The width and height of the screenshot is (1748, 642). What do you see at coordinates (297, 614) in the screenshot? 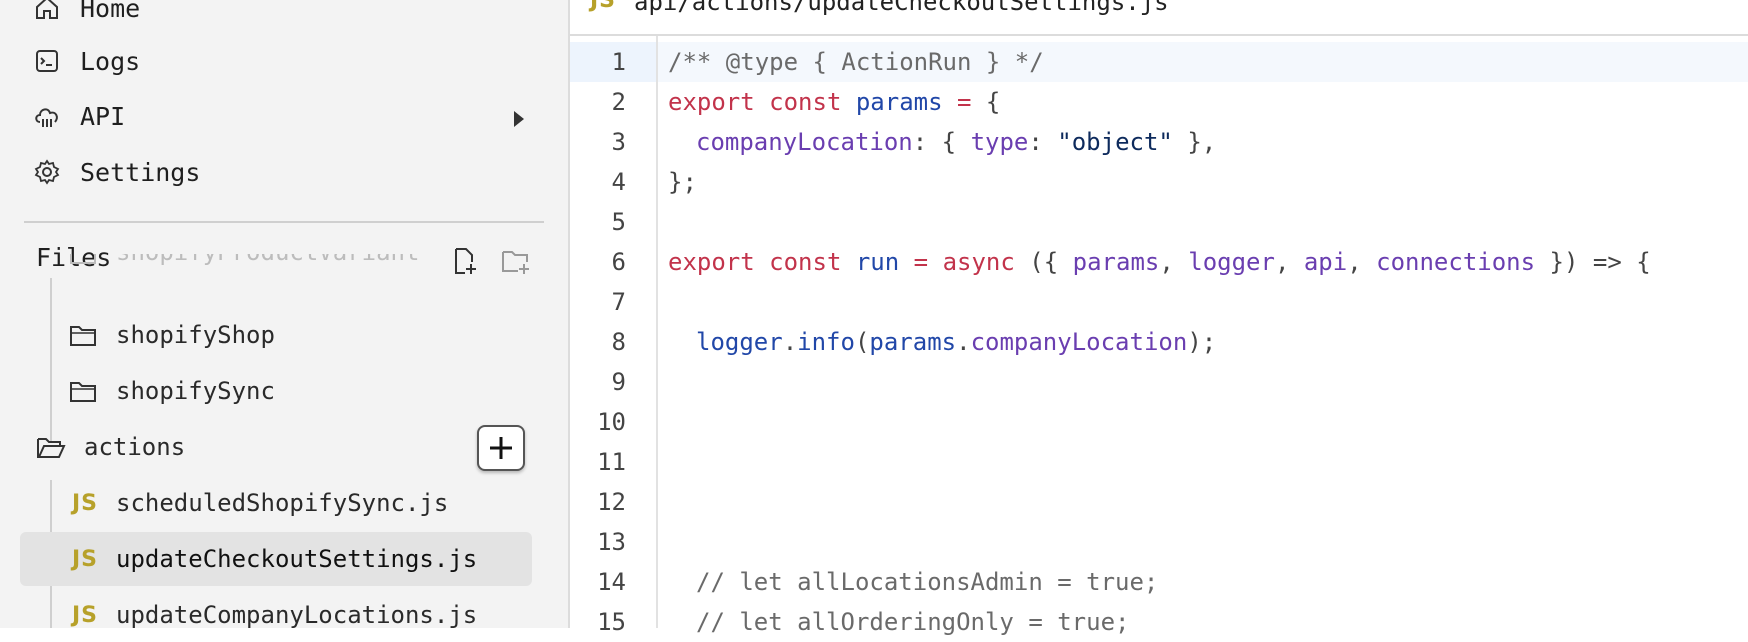
I see `tree-item-label: updateCompanyLocations.js` at bounding box center [297, 614].